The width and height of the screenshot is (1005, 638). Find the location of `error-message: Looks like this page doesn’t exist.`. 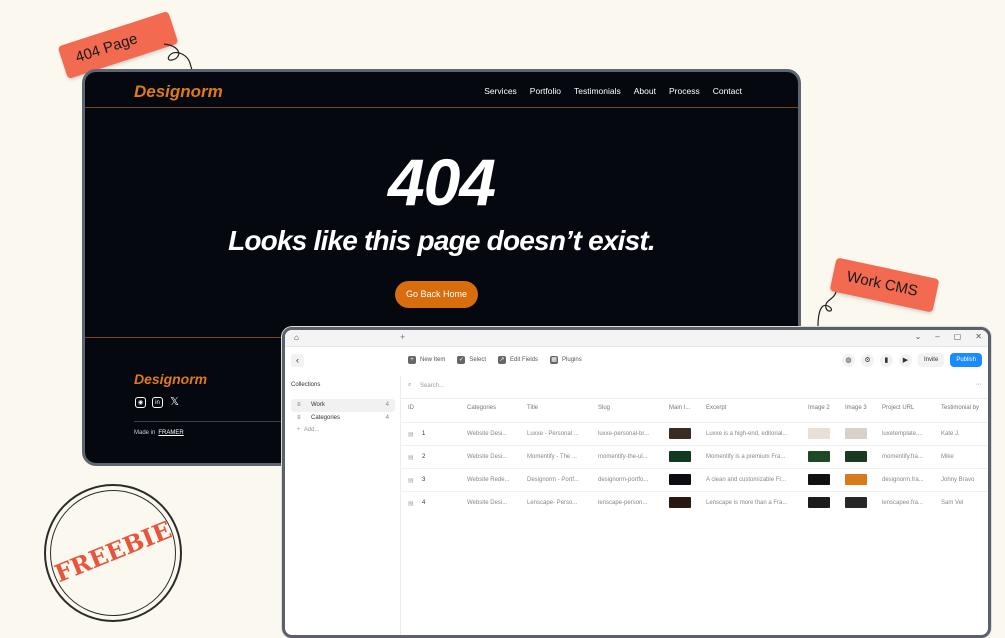

error-message: Looks like this page doesn’t exist. is located at coordinates (442, 240).